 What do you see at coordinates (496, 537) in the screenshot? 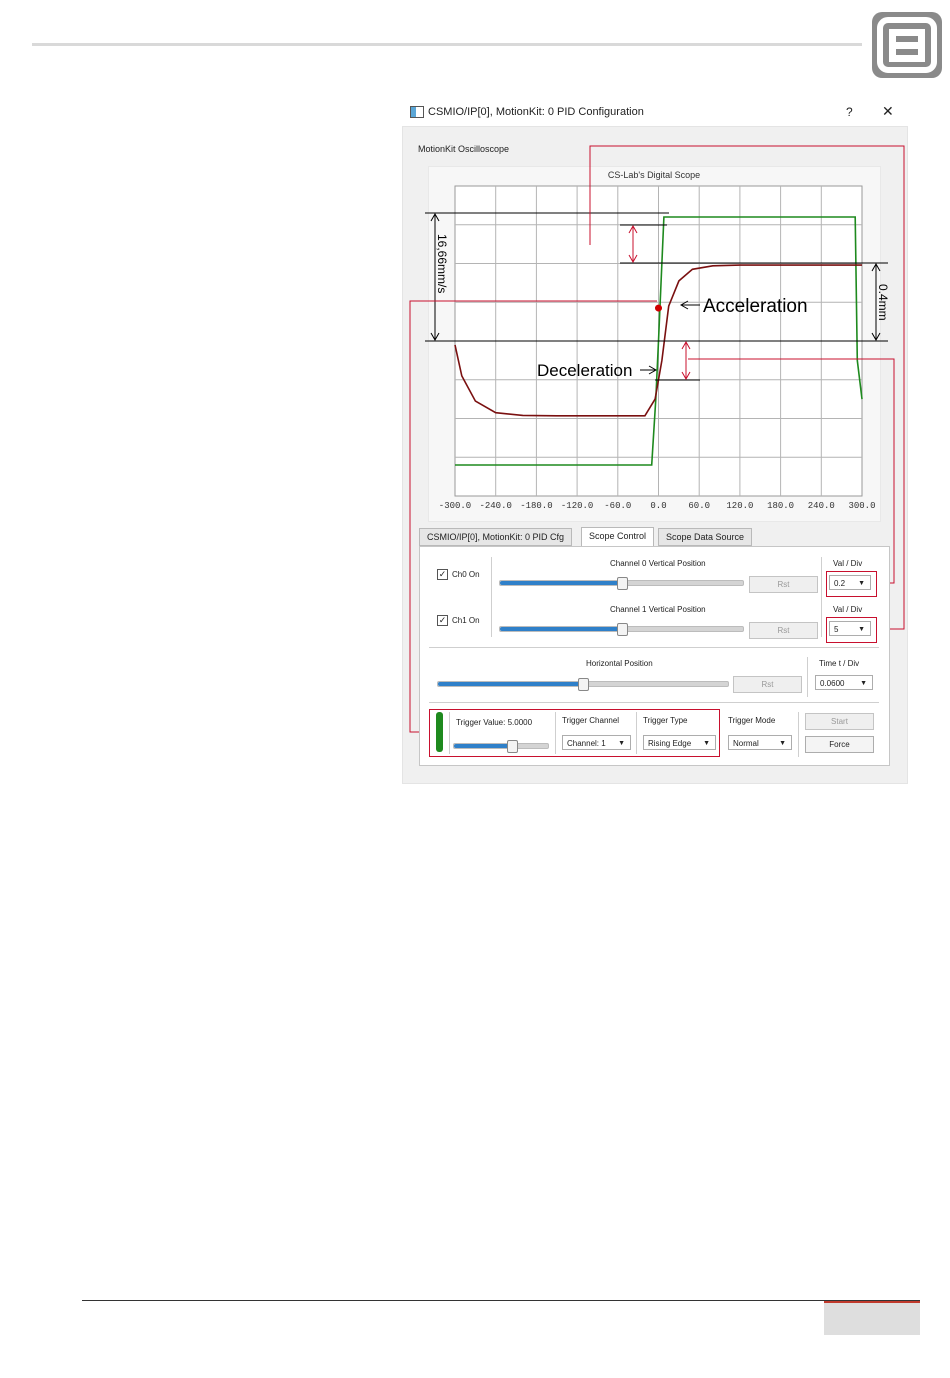
I see `tab-pid-config: CSMIO/IP[0], MotionKit: 0 PID Cfg` at bounding box center [496, 537].